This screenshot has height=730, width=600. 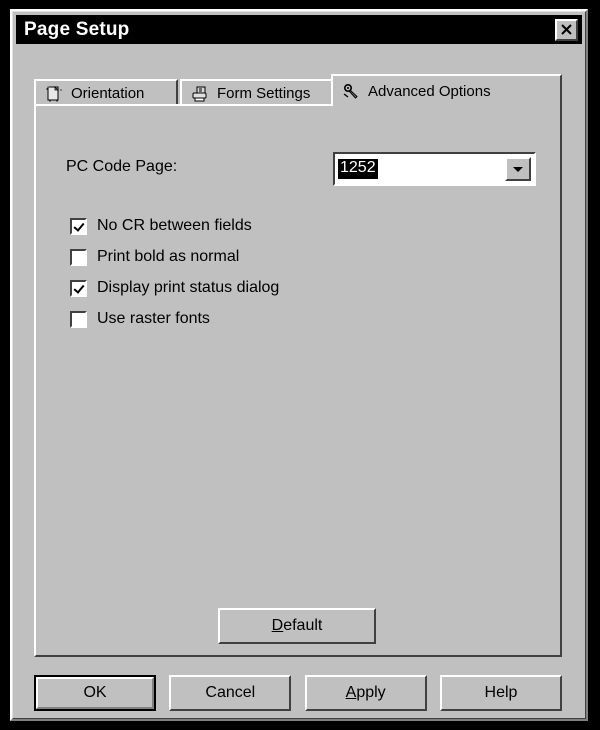 What do you see at coordinates (174, 225) in the screenshot?
I see `checkbox-no-cr-label: No CR between fields` at bounding box center [174, 225].